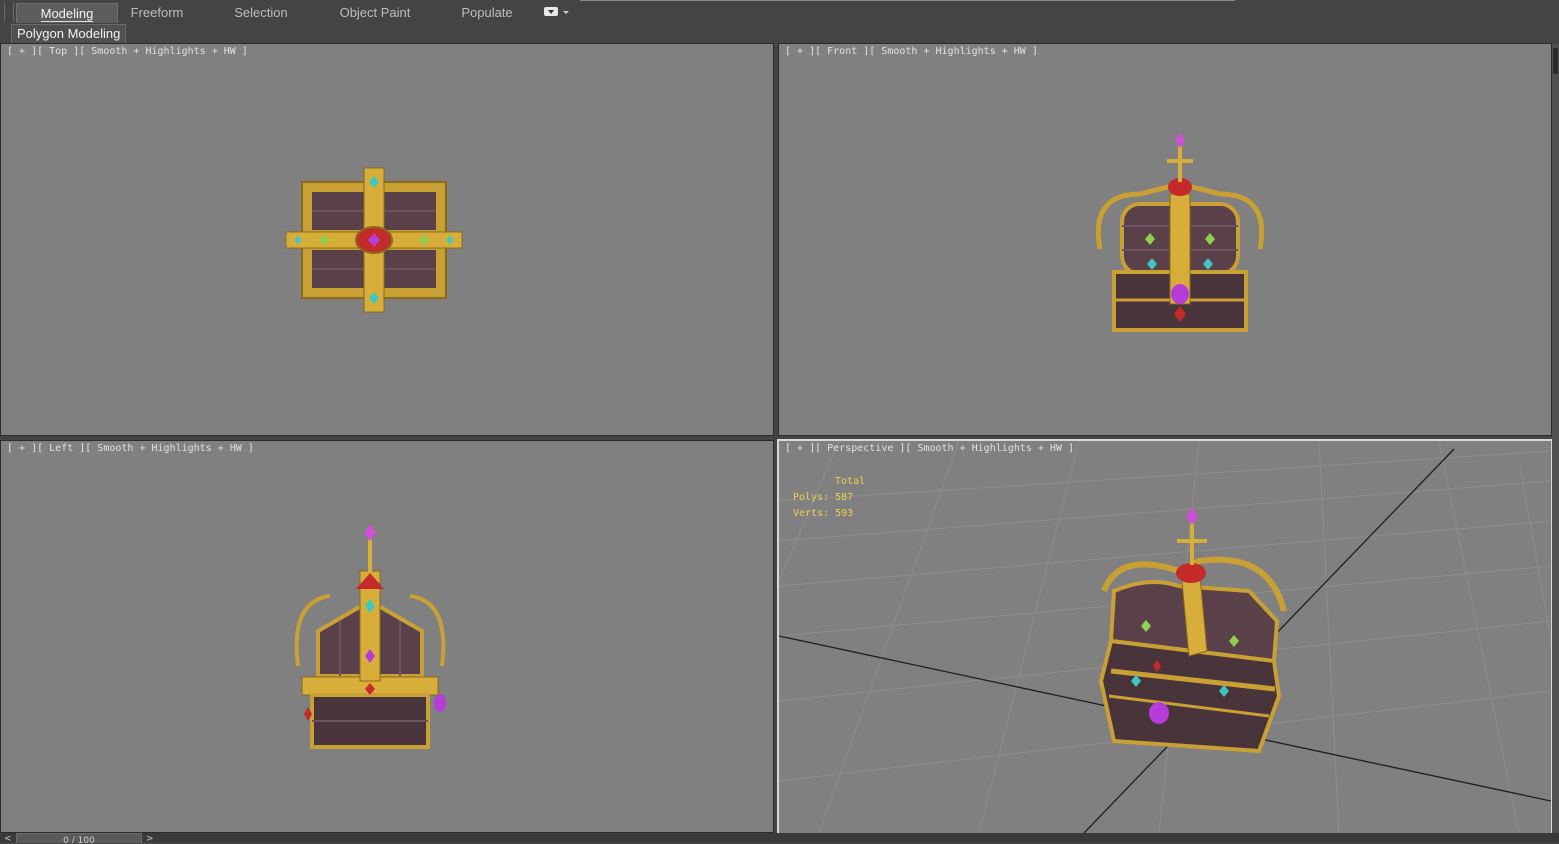 This screenshot has width=1559, height=844. Describe the element at coordinates (8, 839) in the screenshot. I see `prev-frame-button: <` at that location.